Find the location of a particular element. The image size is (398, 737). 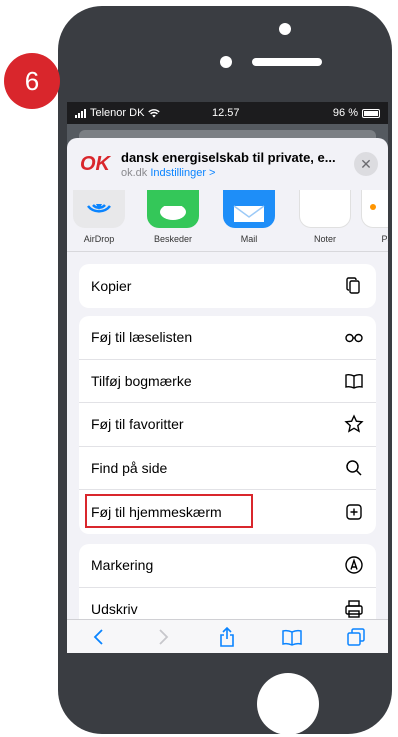

status-time: 12.57 is located at coordinates (226, 113).